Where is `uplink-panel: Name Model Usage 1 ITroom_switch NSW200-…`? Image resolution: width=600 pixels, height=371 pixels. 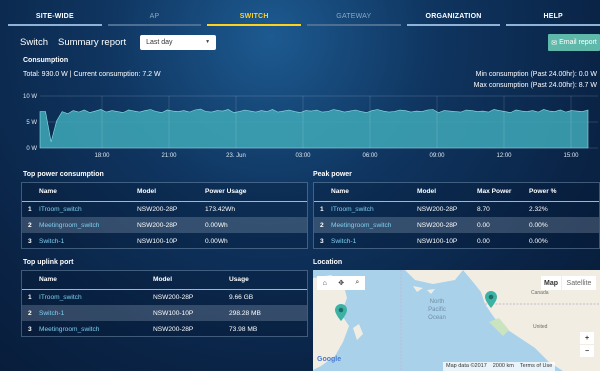 uplink-panel: Name Model Usage 1 ITroom_switch NSW200-… is located at coordinates (164, 303).